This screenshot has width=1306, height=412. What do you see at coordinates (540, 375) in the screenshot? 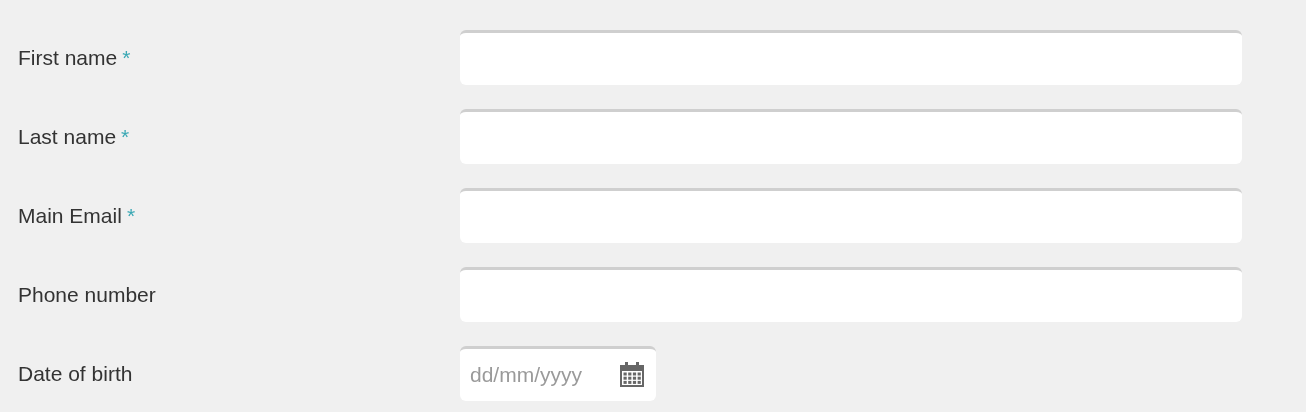
I see `date-field: dd/mm/yyyy` at bounding box center [540, 375].